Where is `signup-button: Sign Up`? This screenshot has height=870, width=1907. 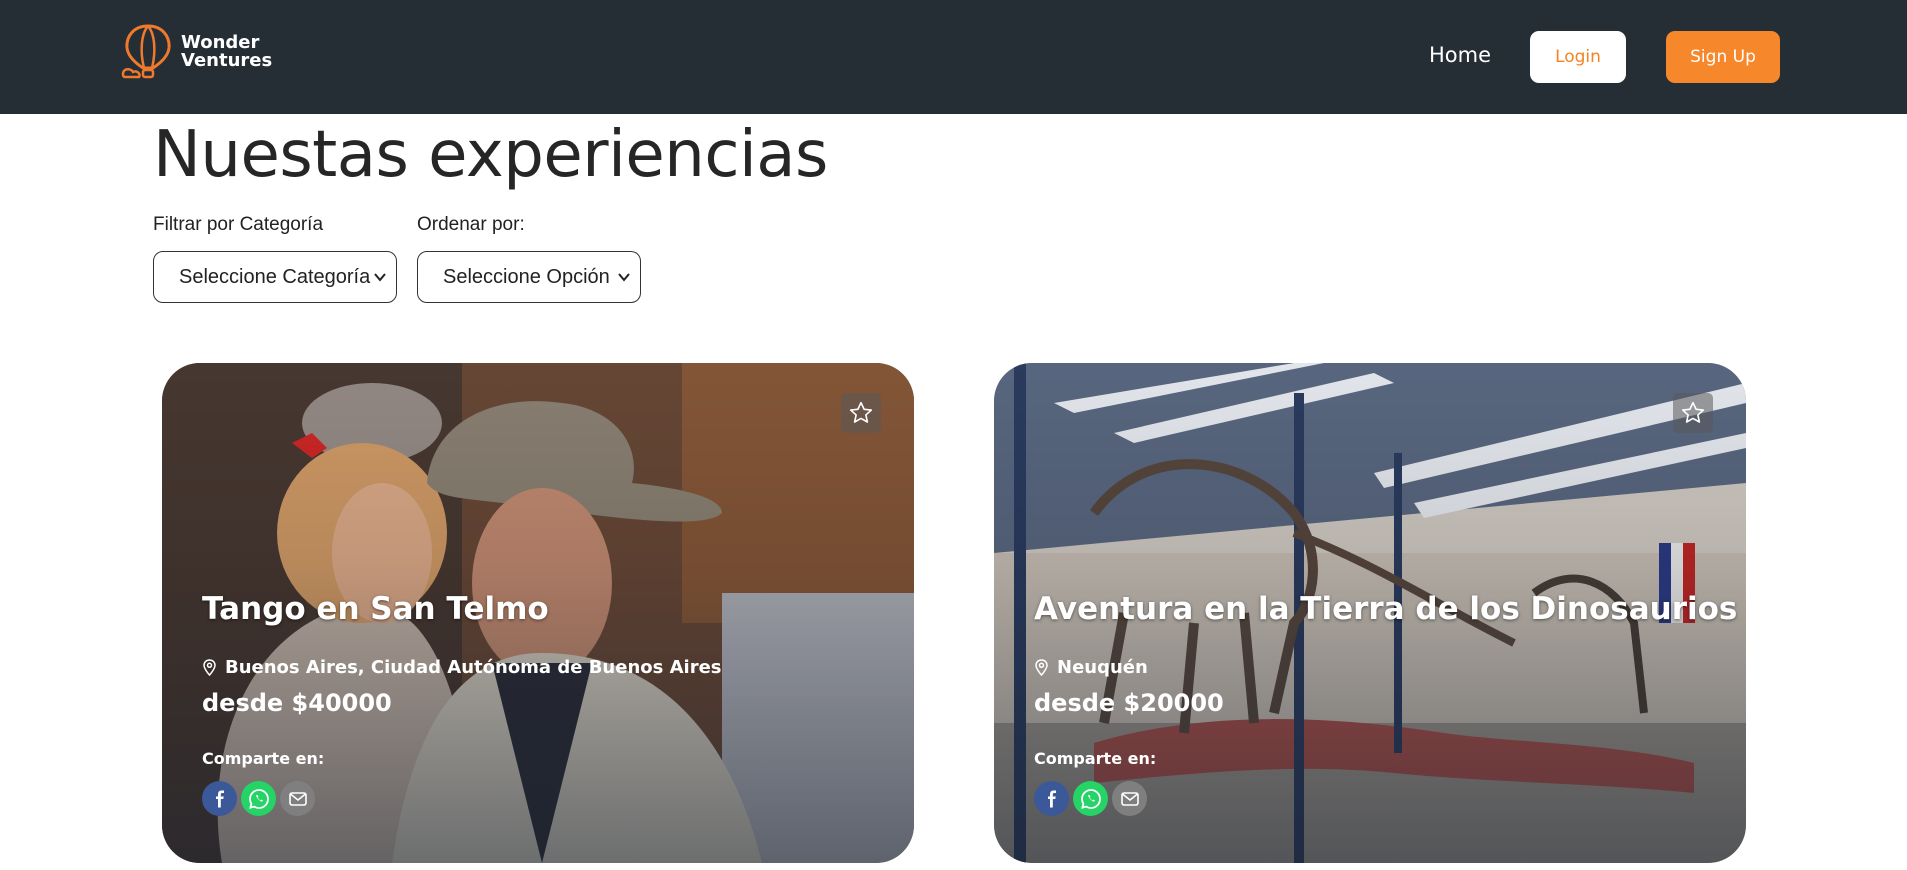 signup-button: Sign Up is located at coordinates (1723, 57).